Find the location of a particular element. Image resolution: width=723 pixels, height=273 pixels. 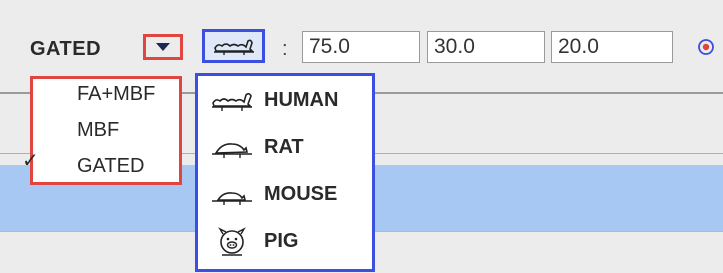

species-label: MOUSE is located at coordinates (301, 194).